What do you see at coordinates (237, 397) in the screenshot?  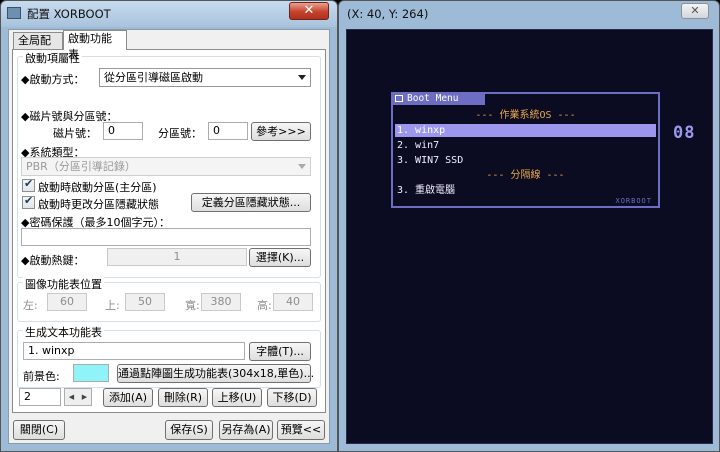 I see `move-up-button: 上移(U)` at bounding box center [237, 397].